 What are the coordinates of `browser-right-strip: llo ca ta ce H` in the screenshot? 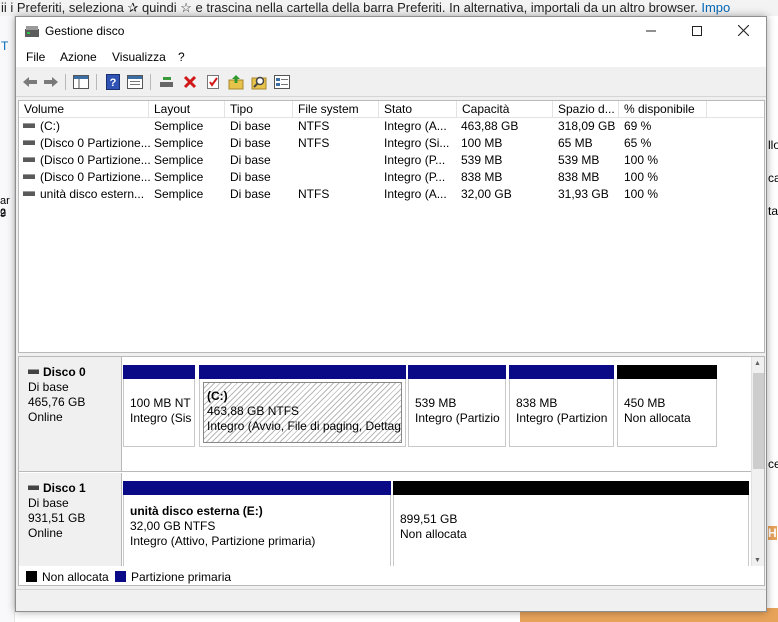 It's located at (772, 319).